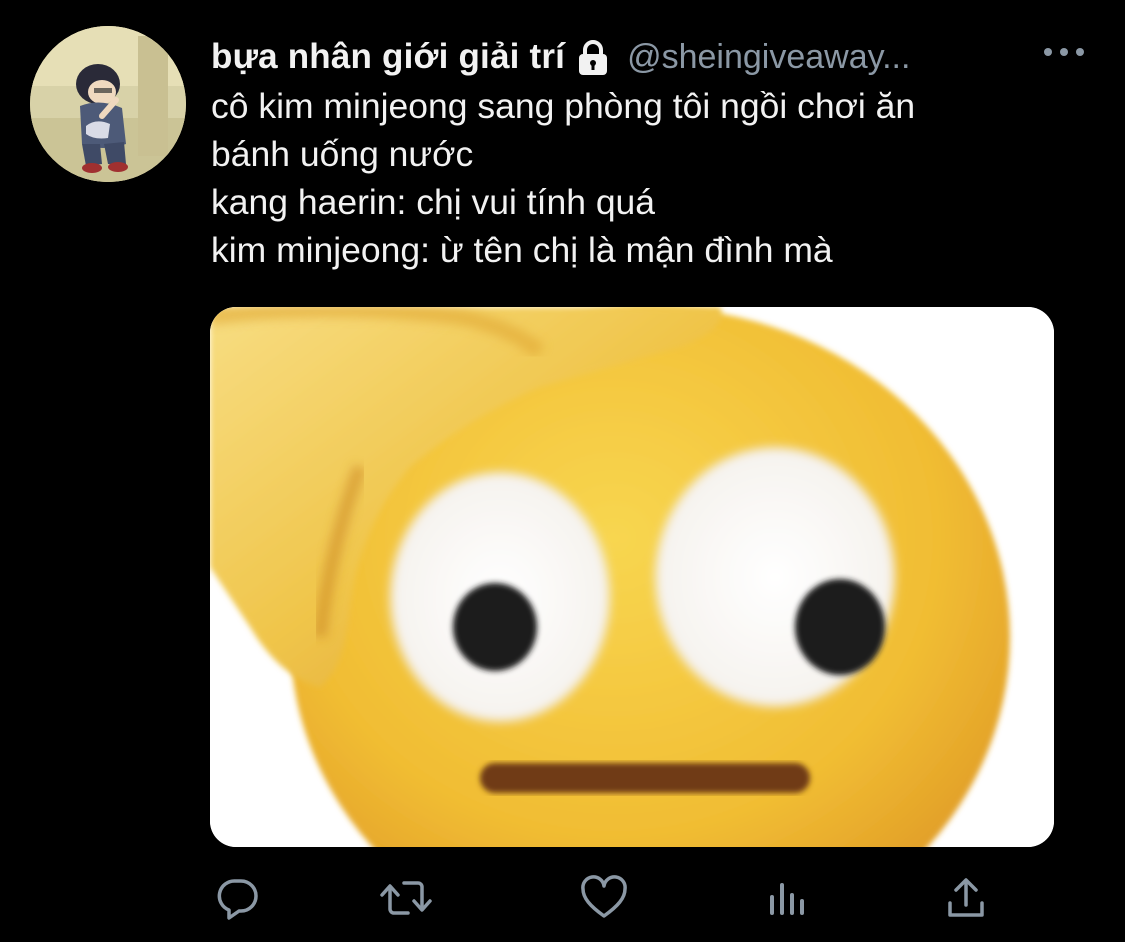 Image resolution: width=1125 pixels, height=942 pixels. I want to click on tweet-line: bánh uống nước, so click(342, 154).